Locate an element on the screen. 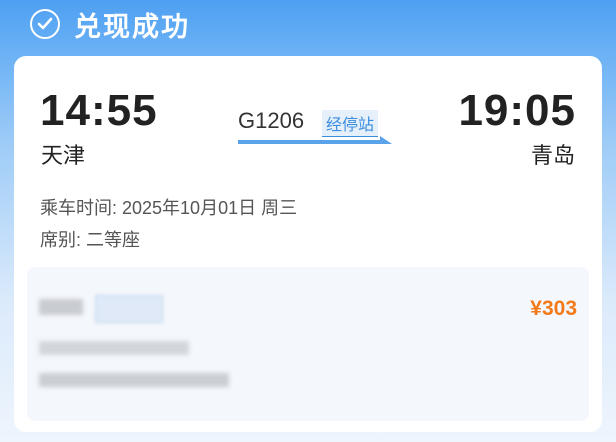 This screenshot has width=616, height=442. check-circle-icon is located at coordinates (45, 24).